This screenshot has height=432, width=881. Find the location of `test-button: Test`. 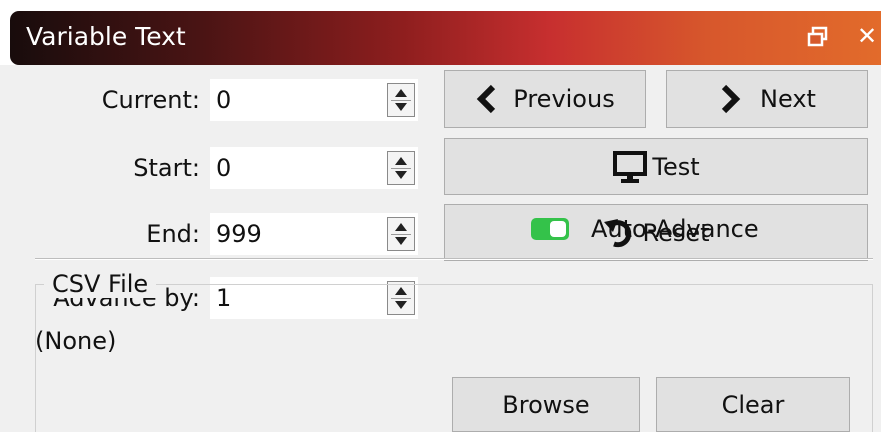

test-button: Test is located at coordinates (656, 166).